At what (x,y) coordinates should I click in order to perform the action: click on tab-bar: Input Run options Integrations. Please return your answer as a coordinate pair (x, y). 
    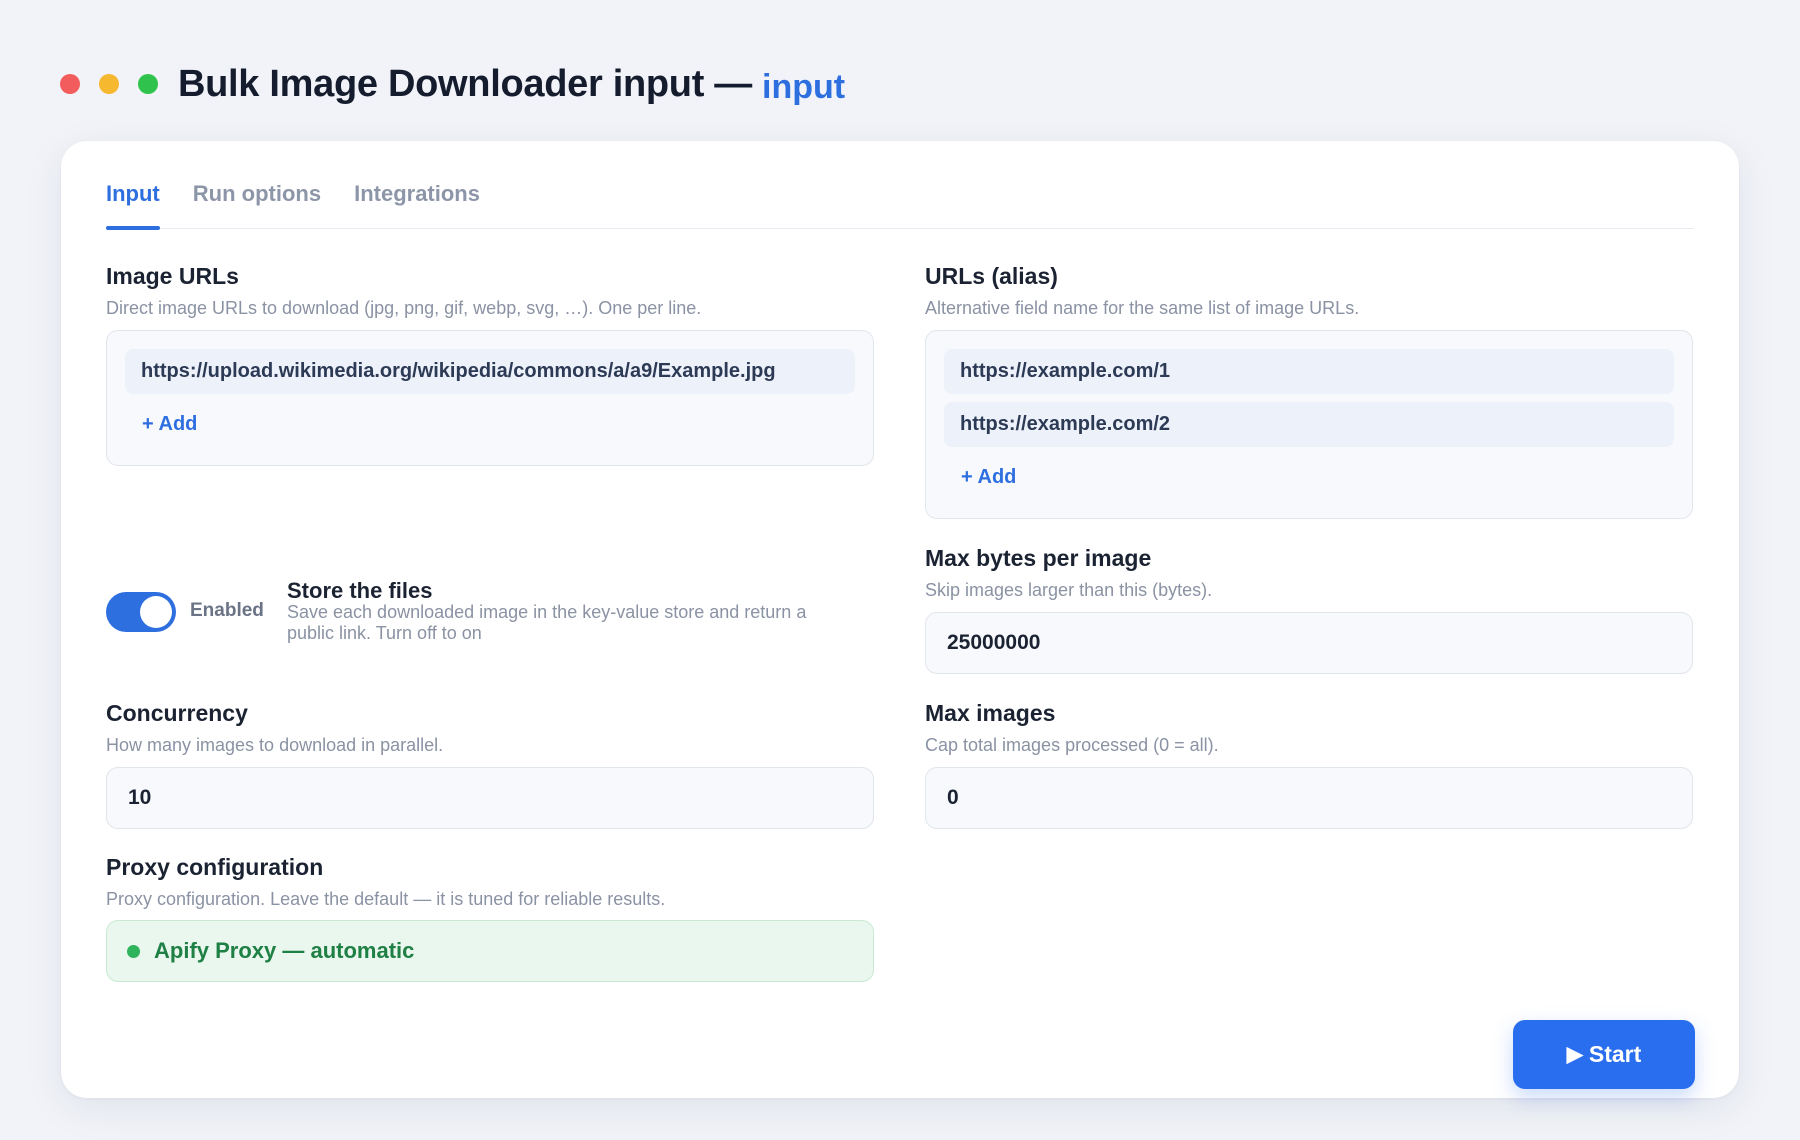
    Looking at the image, I should click on (900, 201).